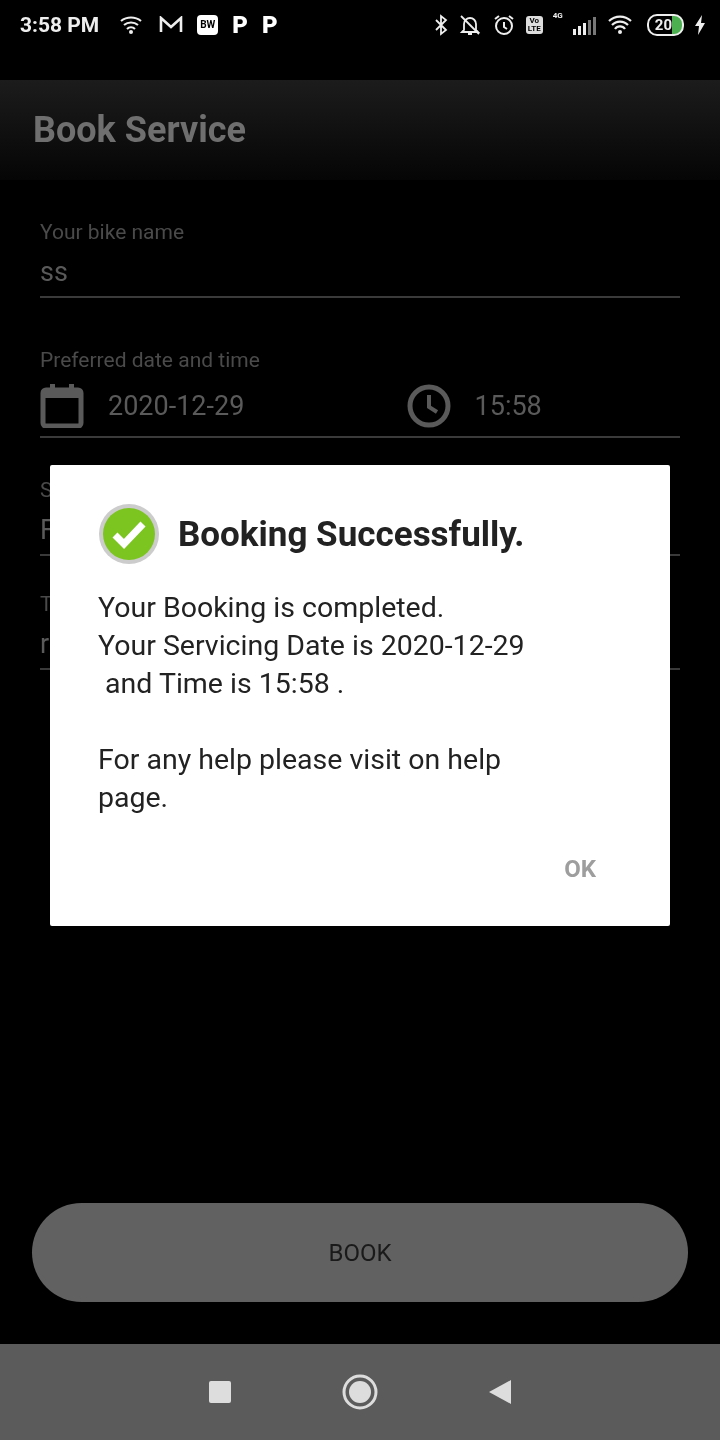  Describe the element at coordinates (112, 232) in the screenshot. I see `field-label: Your bike name` at that location.